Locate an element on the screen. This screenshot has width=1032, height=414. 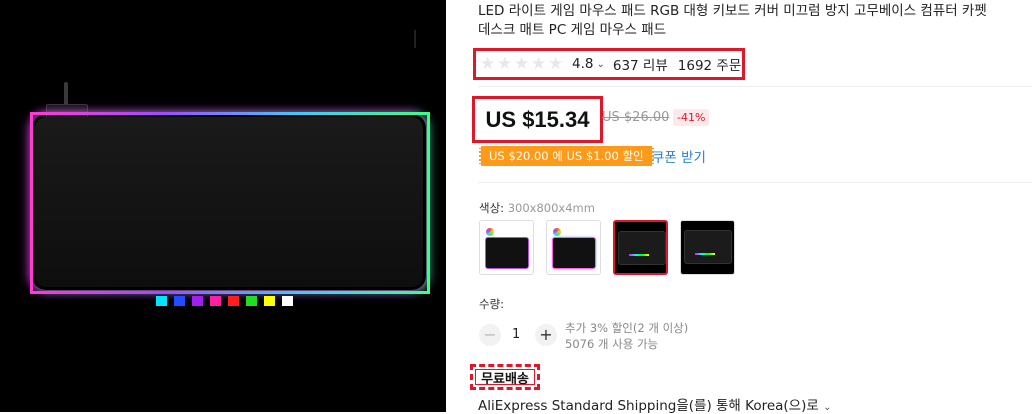
color-label-text: 색상: is located at coordinates (492, 208).